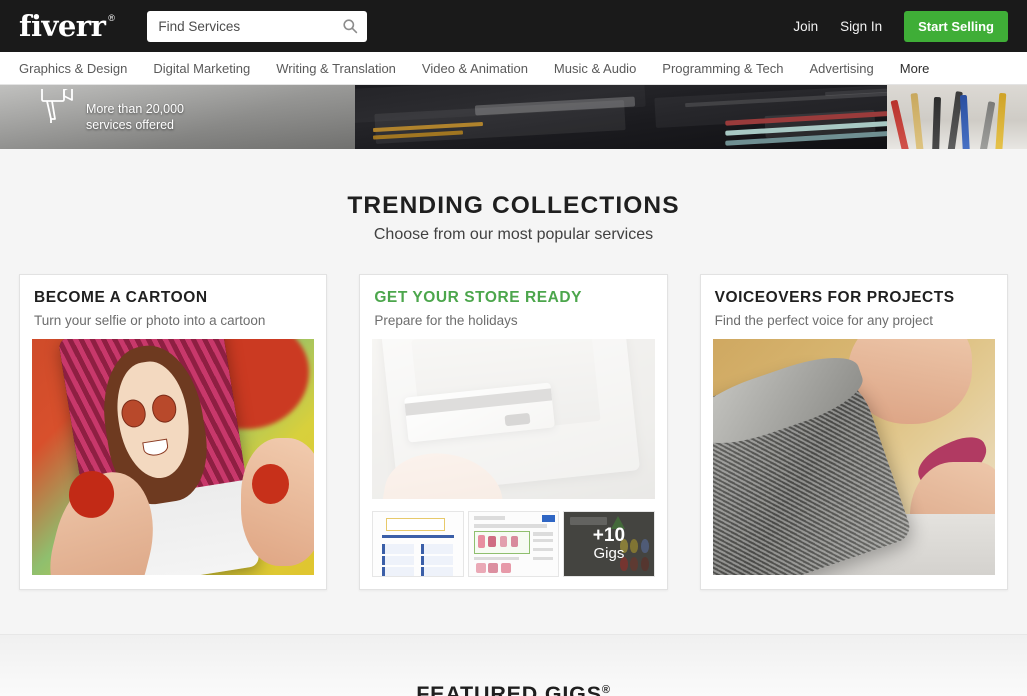 This screenshot has width=1027, height=696. What do you see at coordinates (513, 205) in the screenshot?
I see `page-title: TRENDING COLLECTIONS` at bounding box center [513, 205].